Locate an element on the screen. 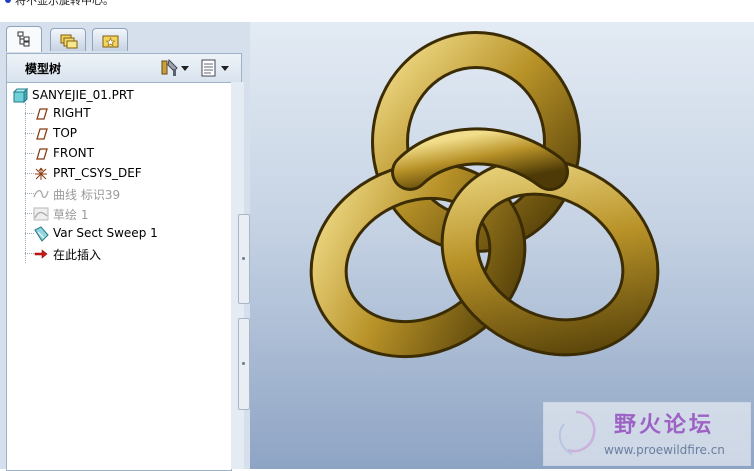  settings-icon is located at coordinates (169, 67).